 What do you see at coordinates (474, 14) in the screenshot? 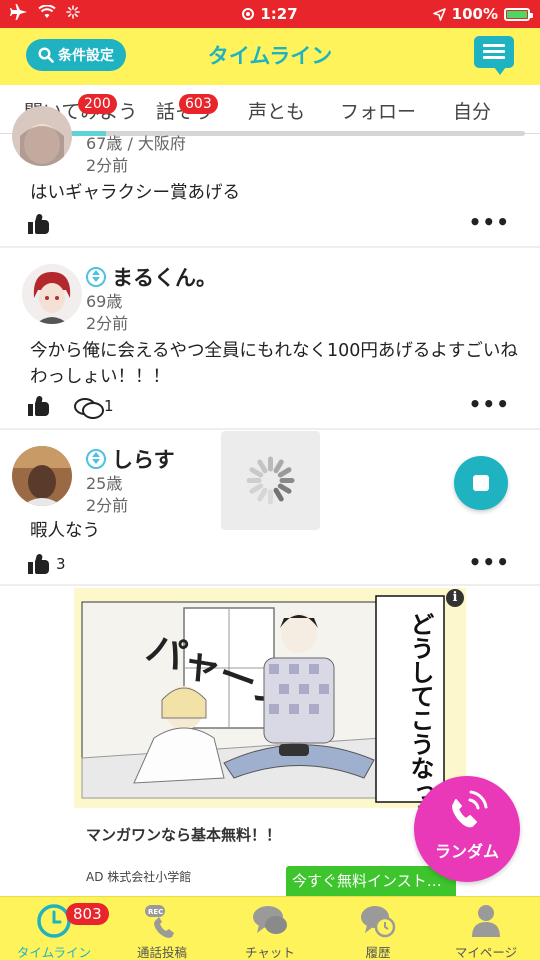
I see `battery-percent: 100%` at bounding box center [474, 14].